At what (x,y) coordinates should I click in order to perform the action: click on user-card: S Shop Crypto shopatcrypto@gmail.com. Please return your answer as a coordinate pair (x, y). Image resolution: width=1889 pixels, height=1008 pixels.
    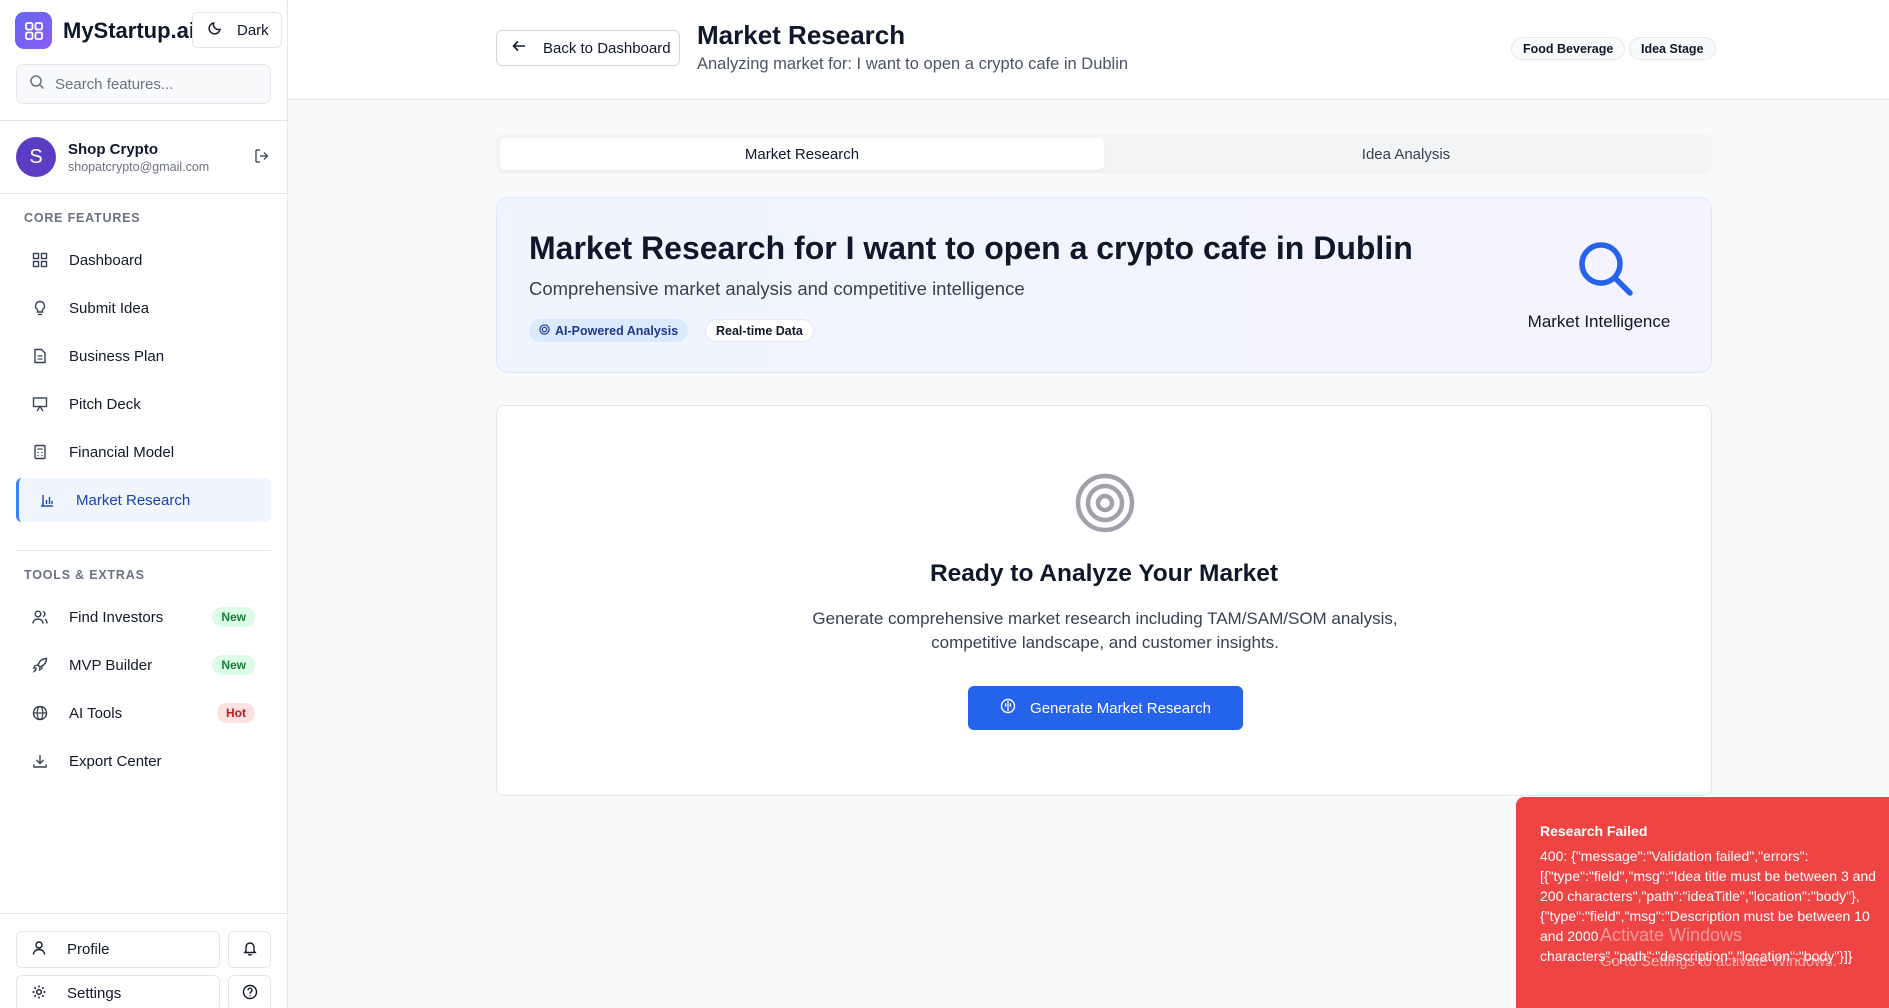
    Looking at the image, I should click on (143, 157).